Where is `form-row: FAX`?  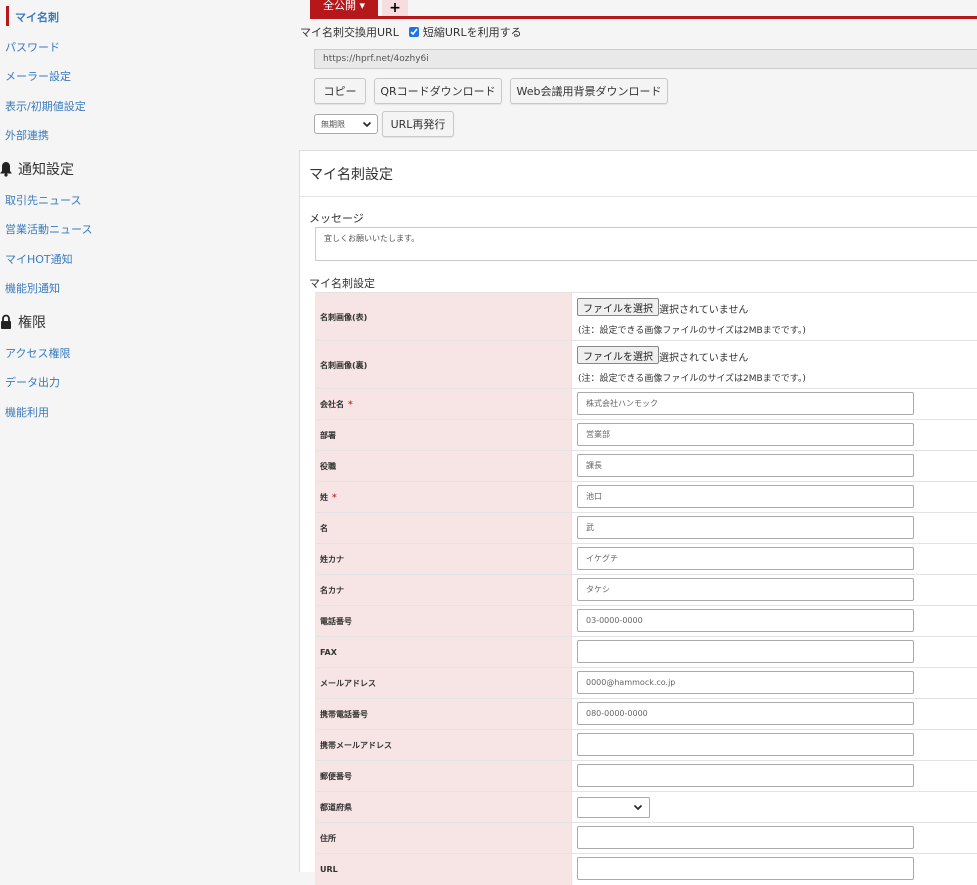 form-row: FAX is located at coordinates (646, 652).